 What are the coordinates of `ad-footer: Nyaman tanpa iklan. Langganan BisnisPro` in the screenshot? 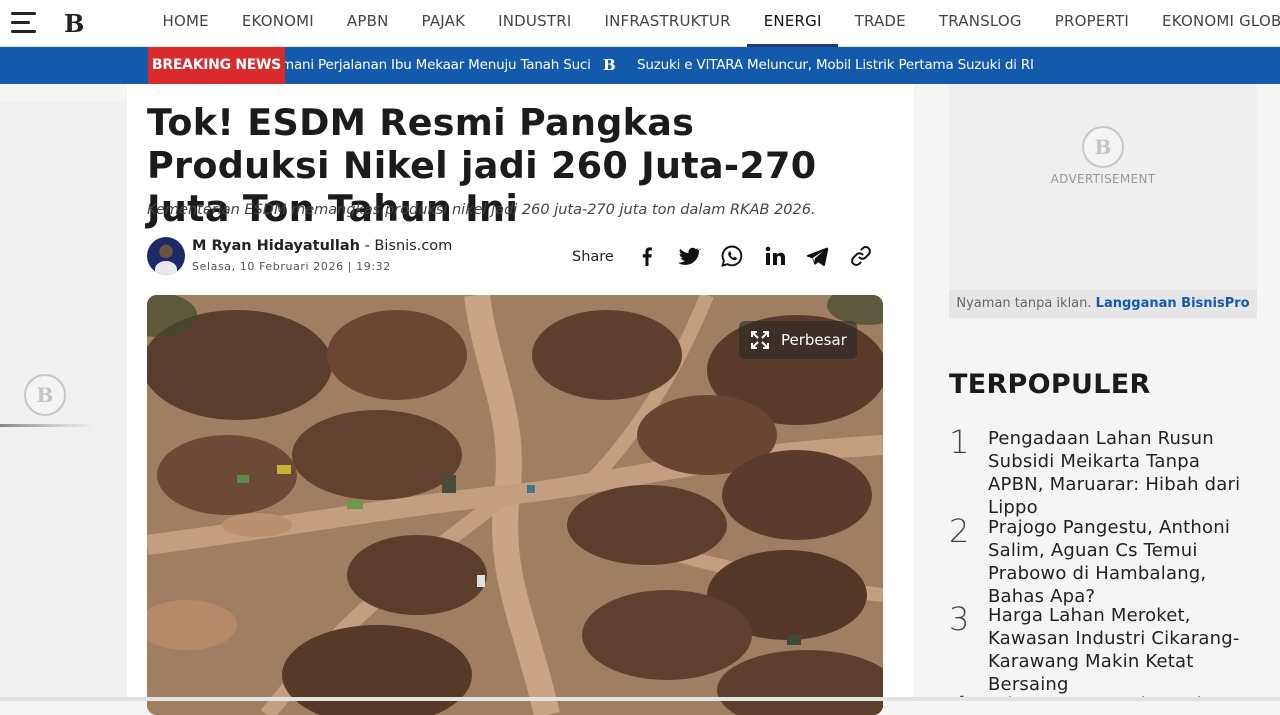 It's located at (1103, 304).